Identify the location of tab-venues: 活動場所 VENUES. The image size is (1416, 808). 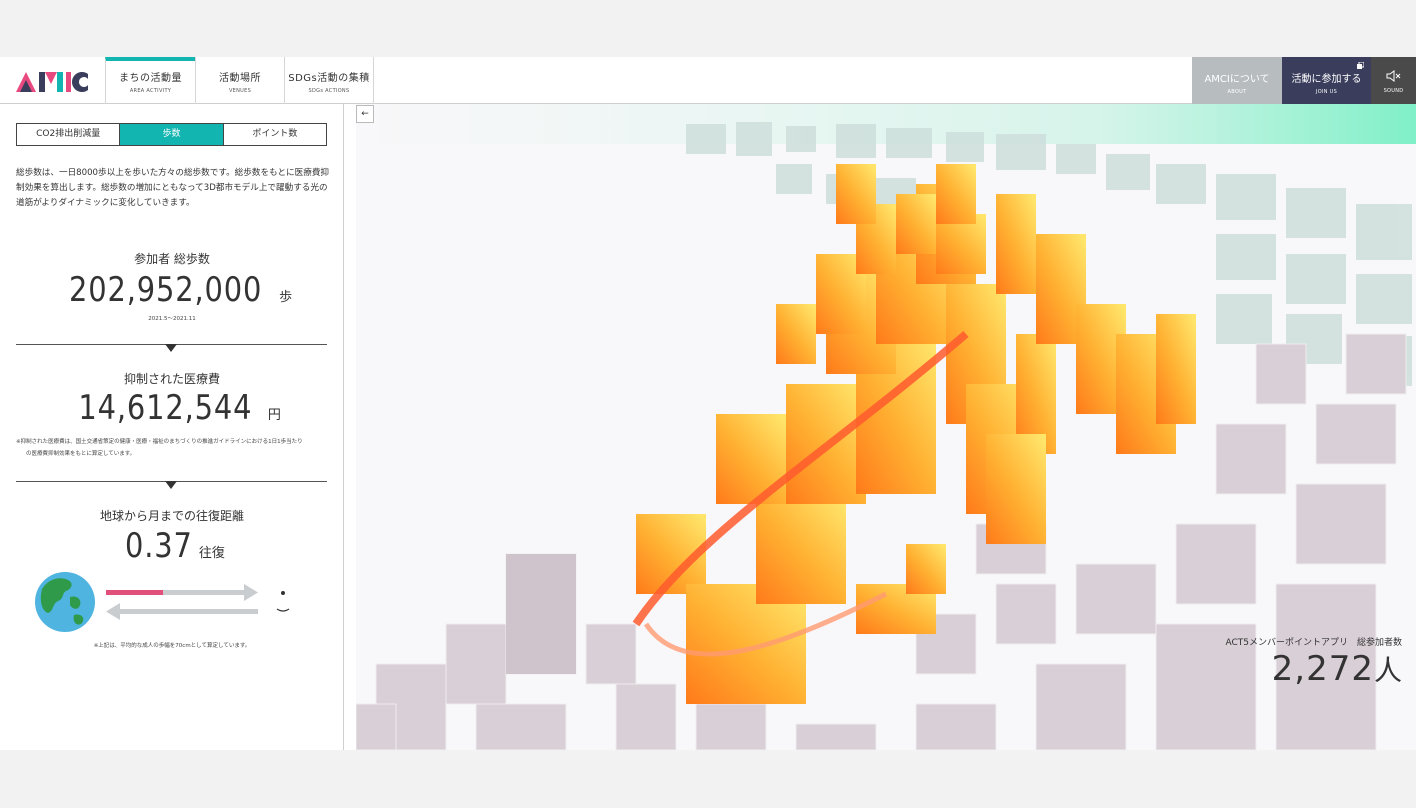
(239, 80).